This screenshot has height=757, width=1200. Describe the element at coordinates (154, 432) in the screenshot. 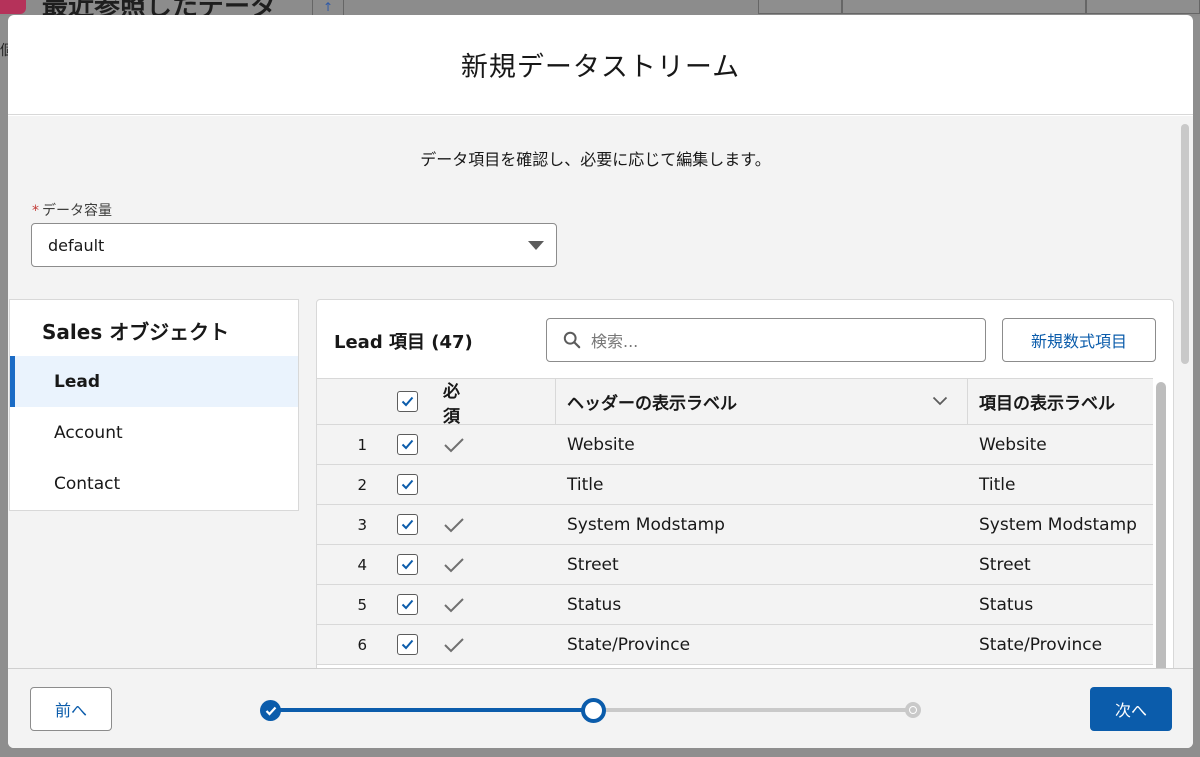

I see `object-item-account: Account` at that location.